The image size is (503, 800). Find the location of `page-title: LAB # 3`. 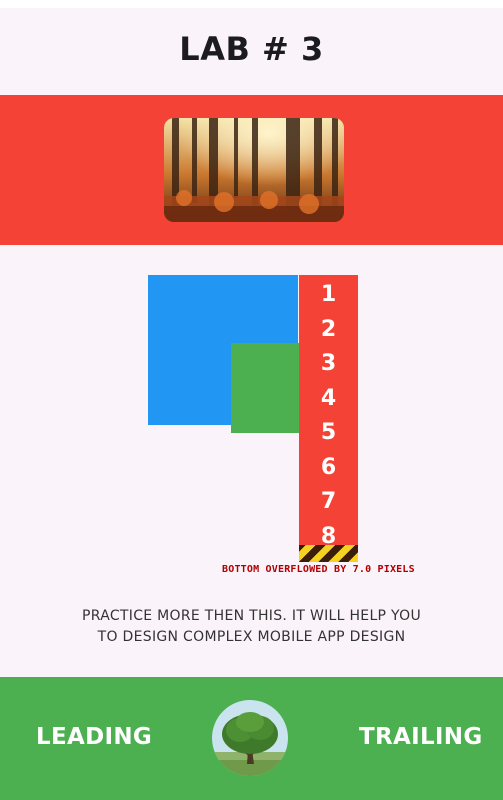

page-title: LAB # 3 is located at coordinates (251, 49).